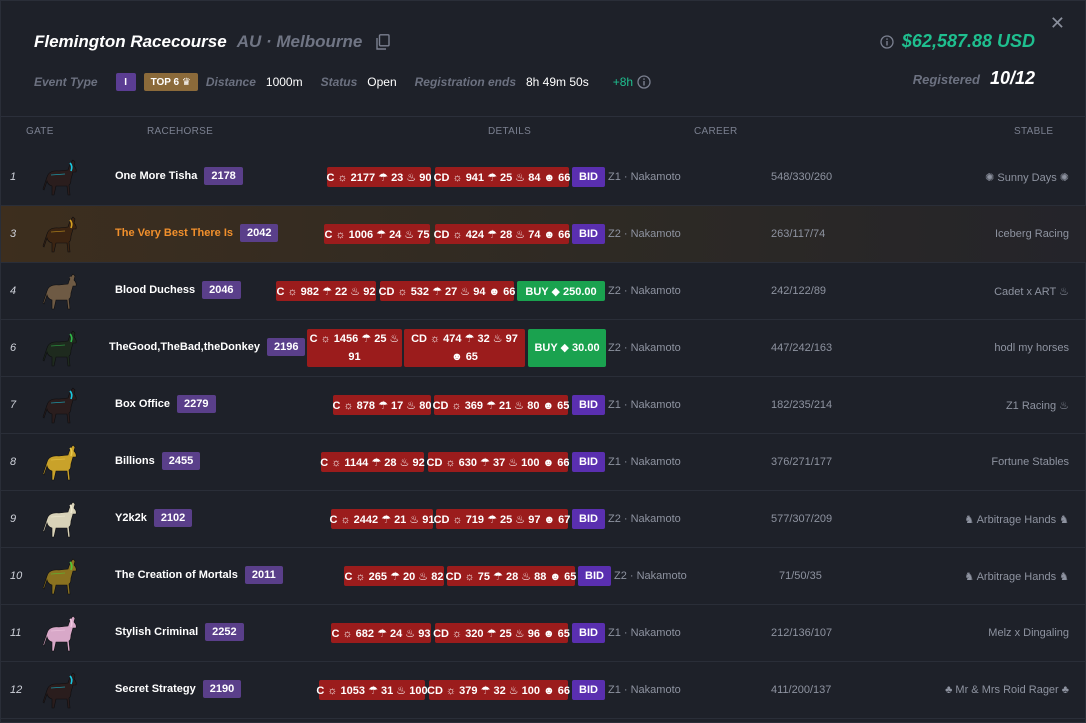 This screenshot has width=1086, height=723. What do you see at coordinates (196, 404) in the screenshot?
I see `horse-rating: 2279` at bounding box center [196, 404].